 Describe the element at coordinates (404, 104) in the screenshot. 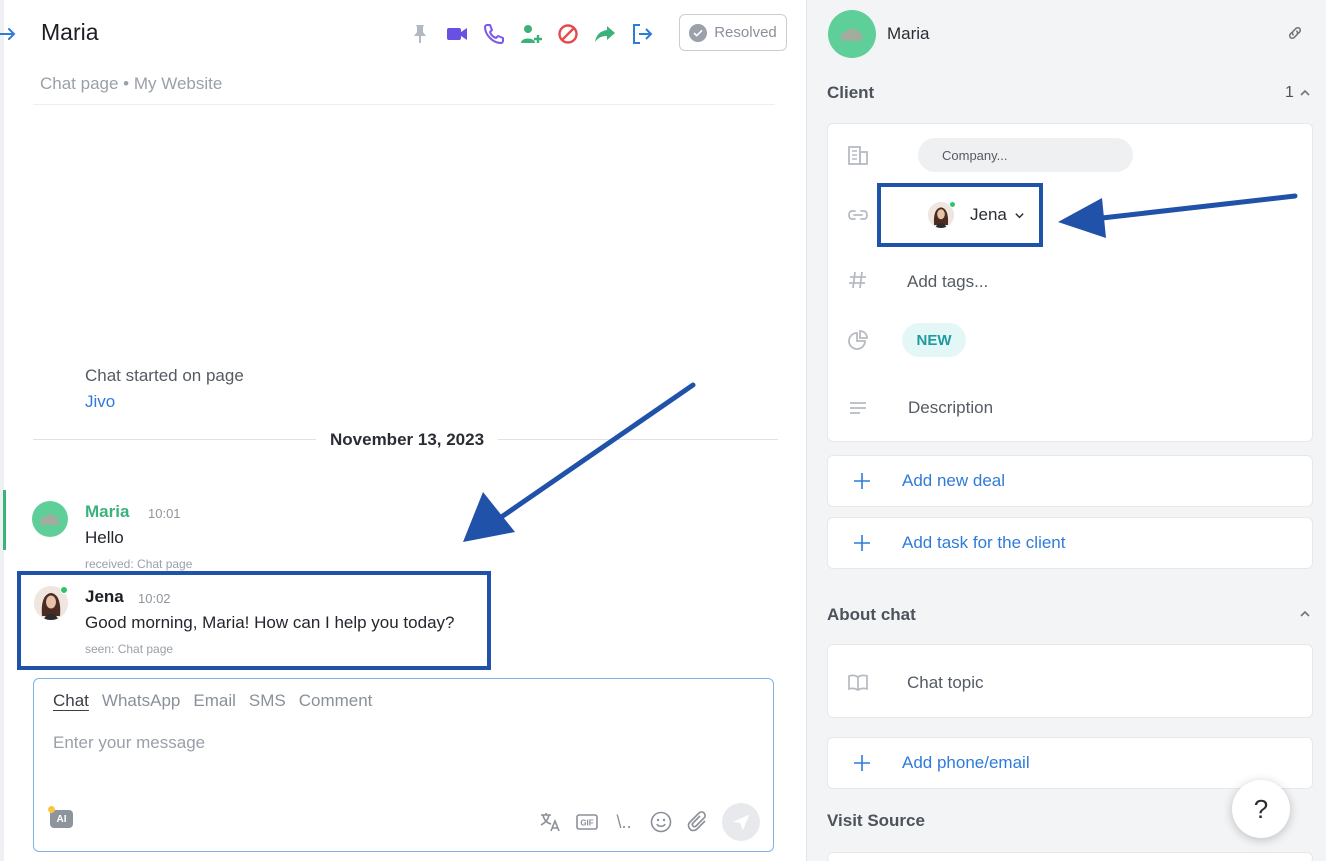

I see `divider` at that location.